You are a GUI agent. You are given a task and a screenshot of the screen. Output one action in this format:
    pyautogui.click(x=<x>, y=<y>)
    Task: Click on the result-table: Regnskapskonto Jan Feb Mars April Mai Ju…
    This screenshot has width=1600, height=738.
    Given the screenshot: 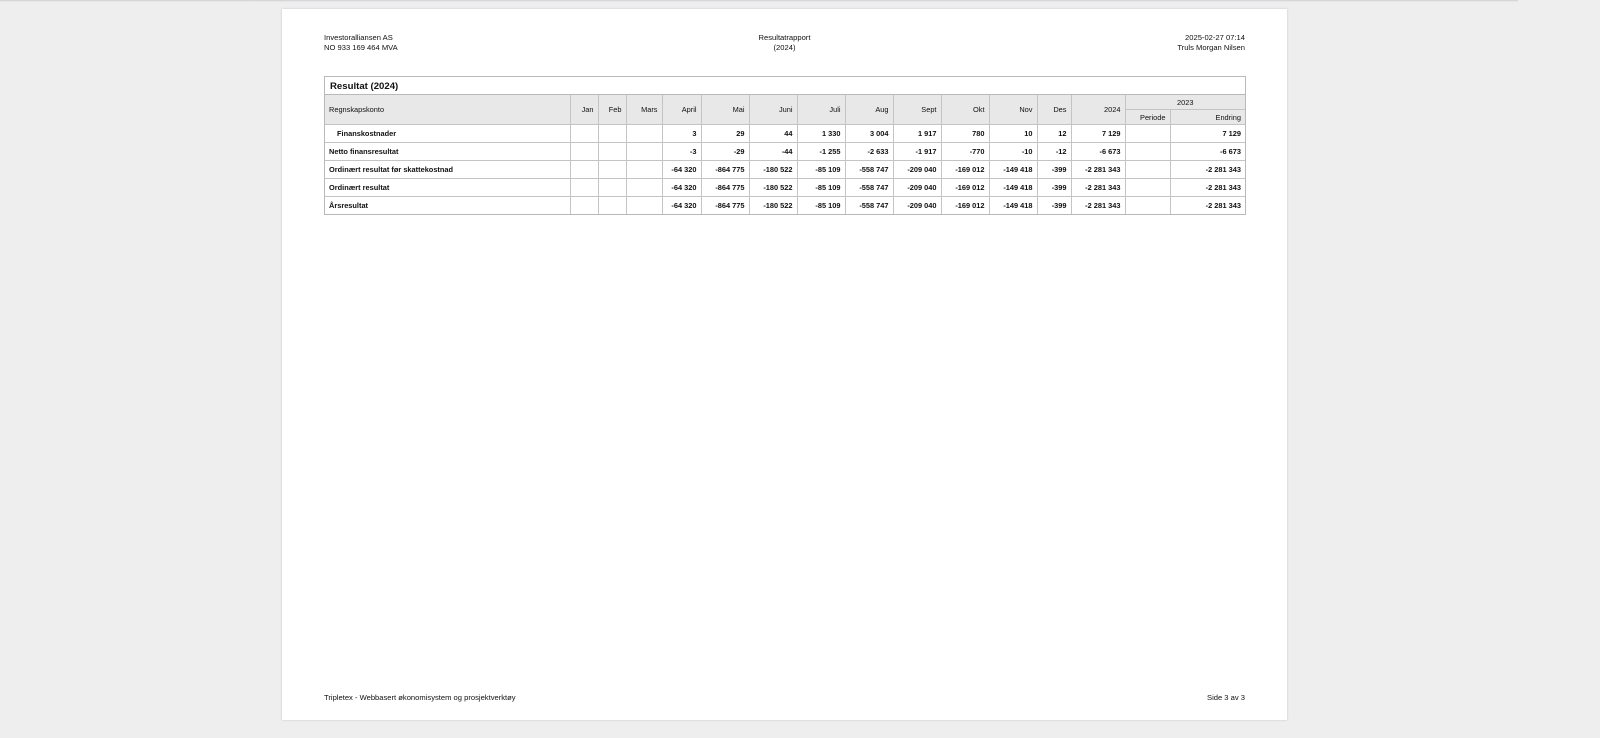 What is the action you would take?
    pyautogui.click(x=785, y=154)
    